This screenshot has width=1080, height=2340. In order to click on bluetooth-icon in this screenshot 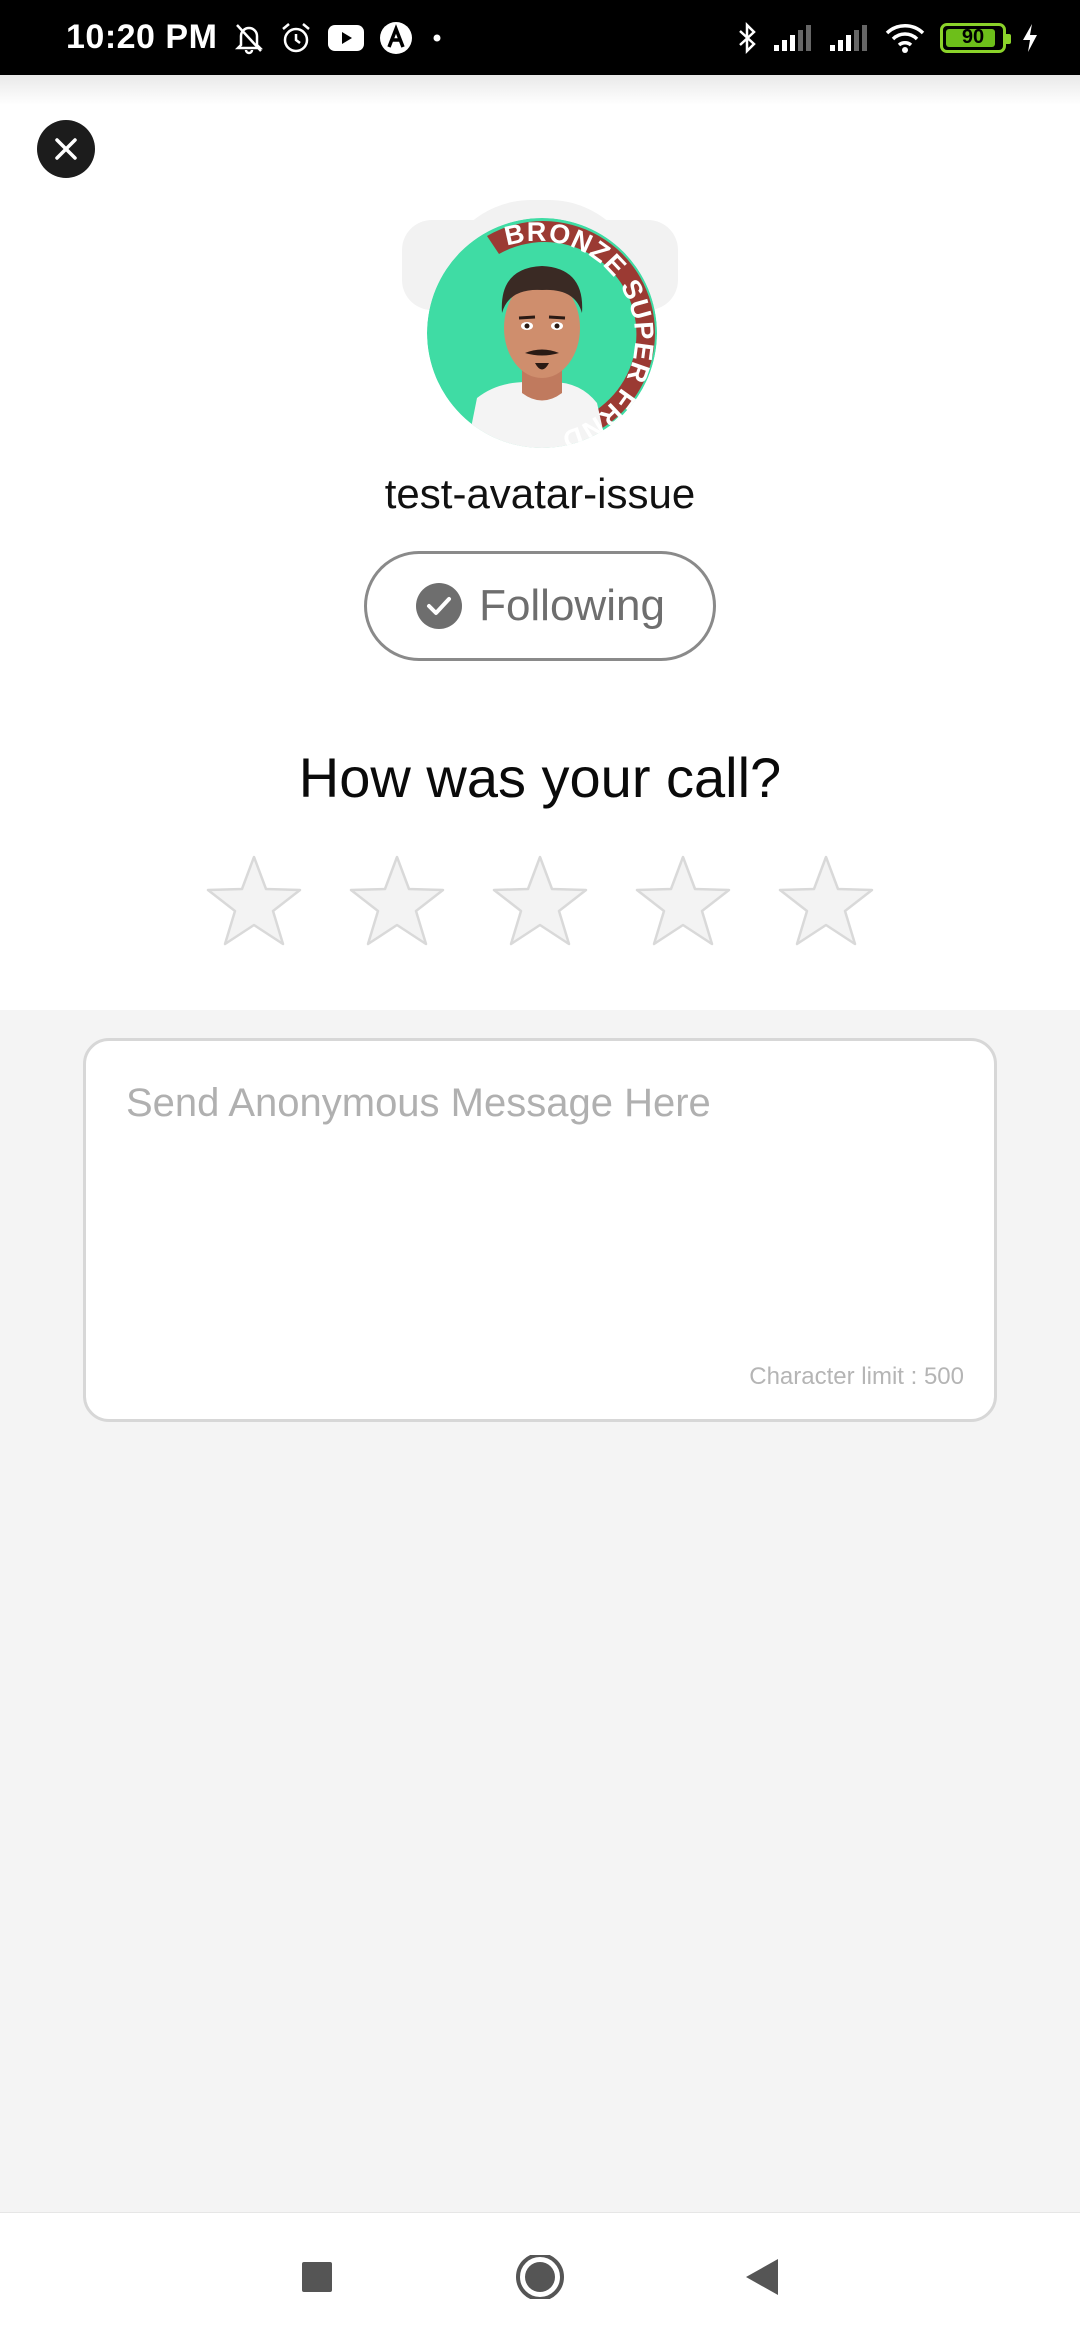, I will do `click(747, 37)`.